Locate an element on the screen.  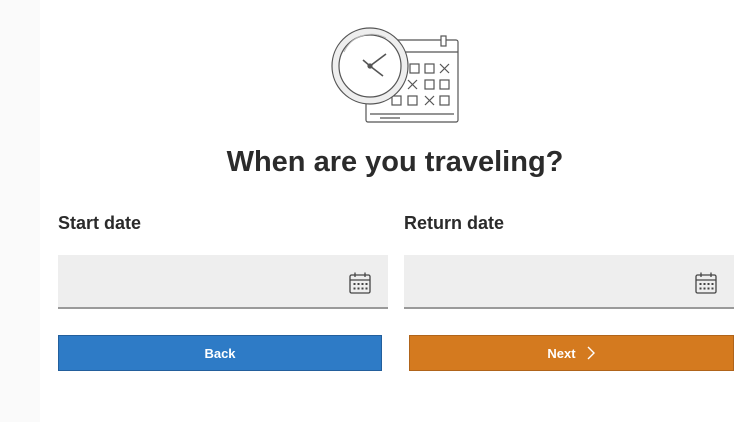
start-date-field is located at coordinates (223, 282).